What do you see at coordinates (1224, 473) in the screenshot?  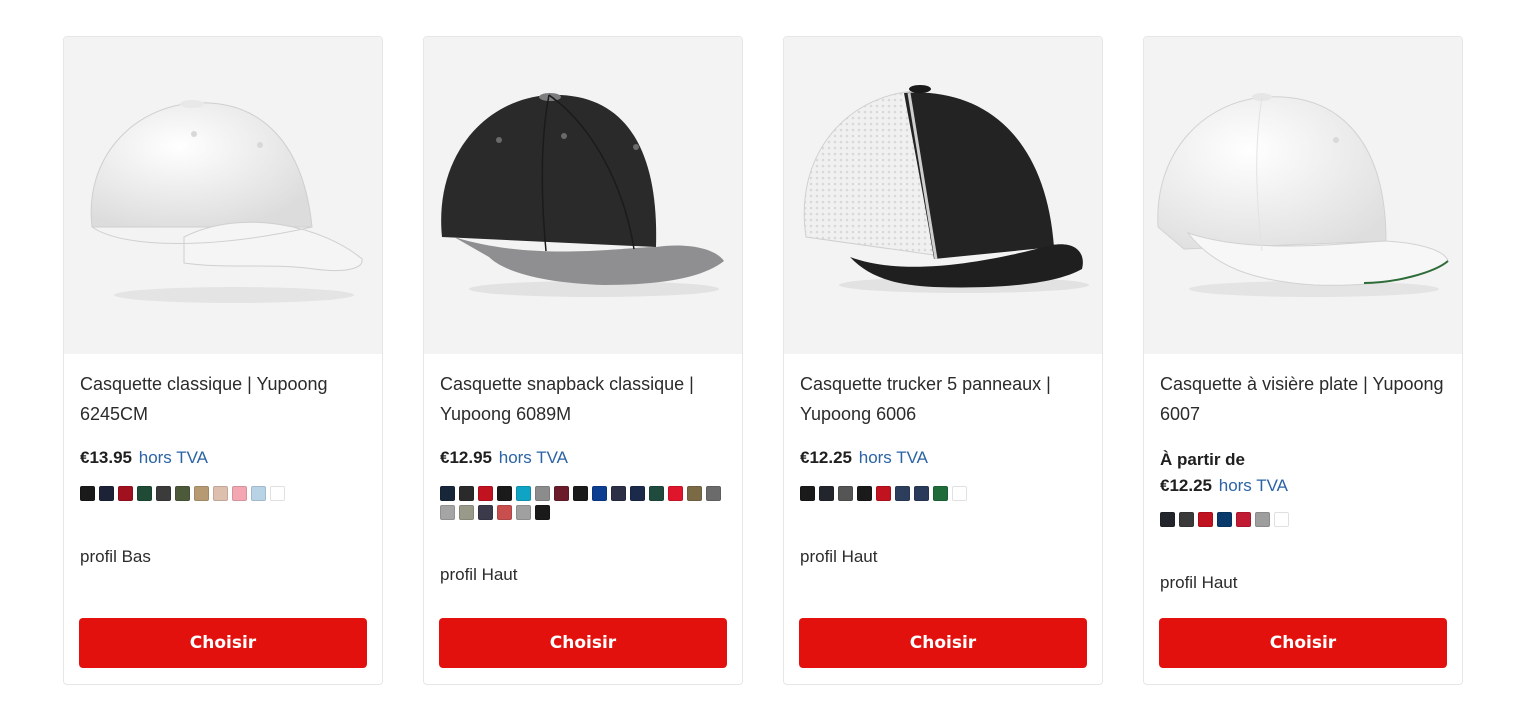 I see `price-line: À partir de €12.25 hors TVA` at bounding box center [1224, 473].